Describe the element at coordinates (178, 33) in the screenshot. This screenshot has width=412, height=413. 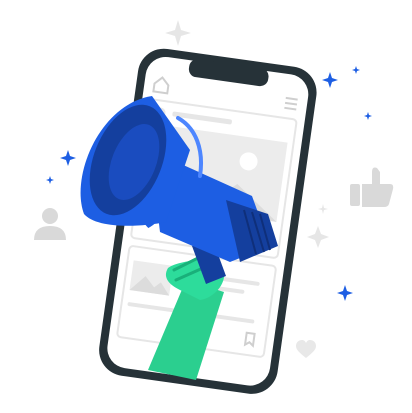
I see `sparkle-grey-top` at that location.